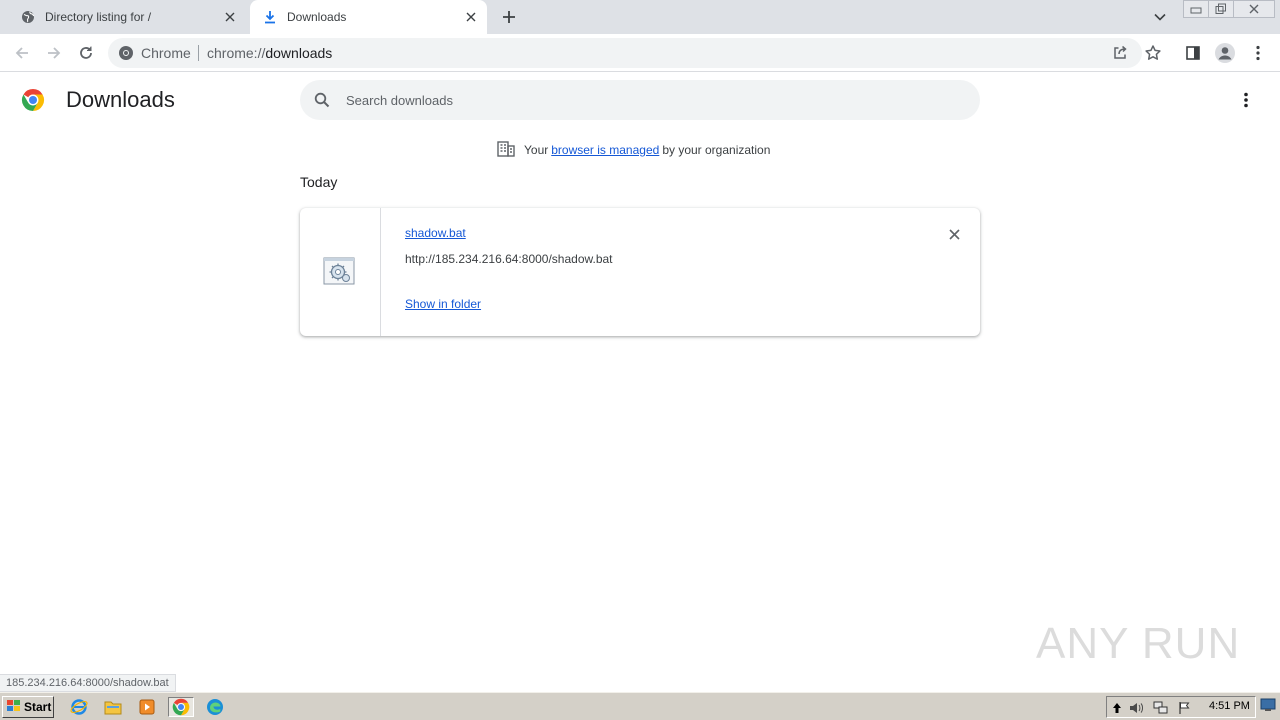  Describe the element at coordinates (1221, 9) in the screenshot. I see `restore-button` at that location.